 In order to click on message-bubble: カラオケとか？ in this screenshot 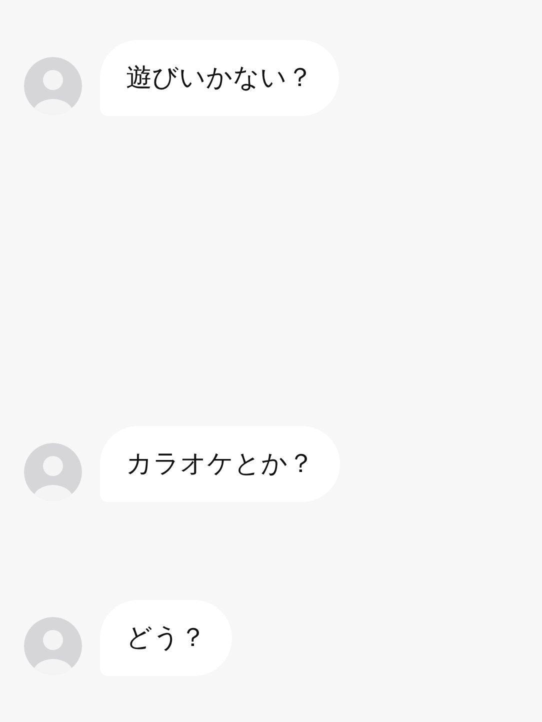, I will do `click(220, 464)`.